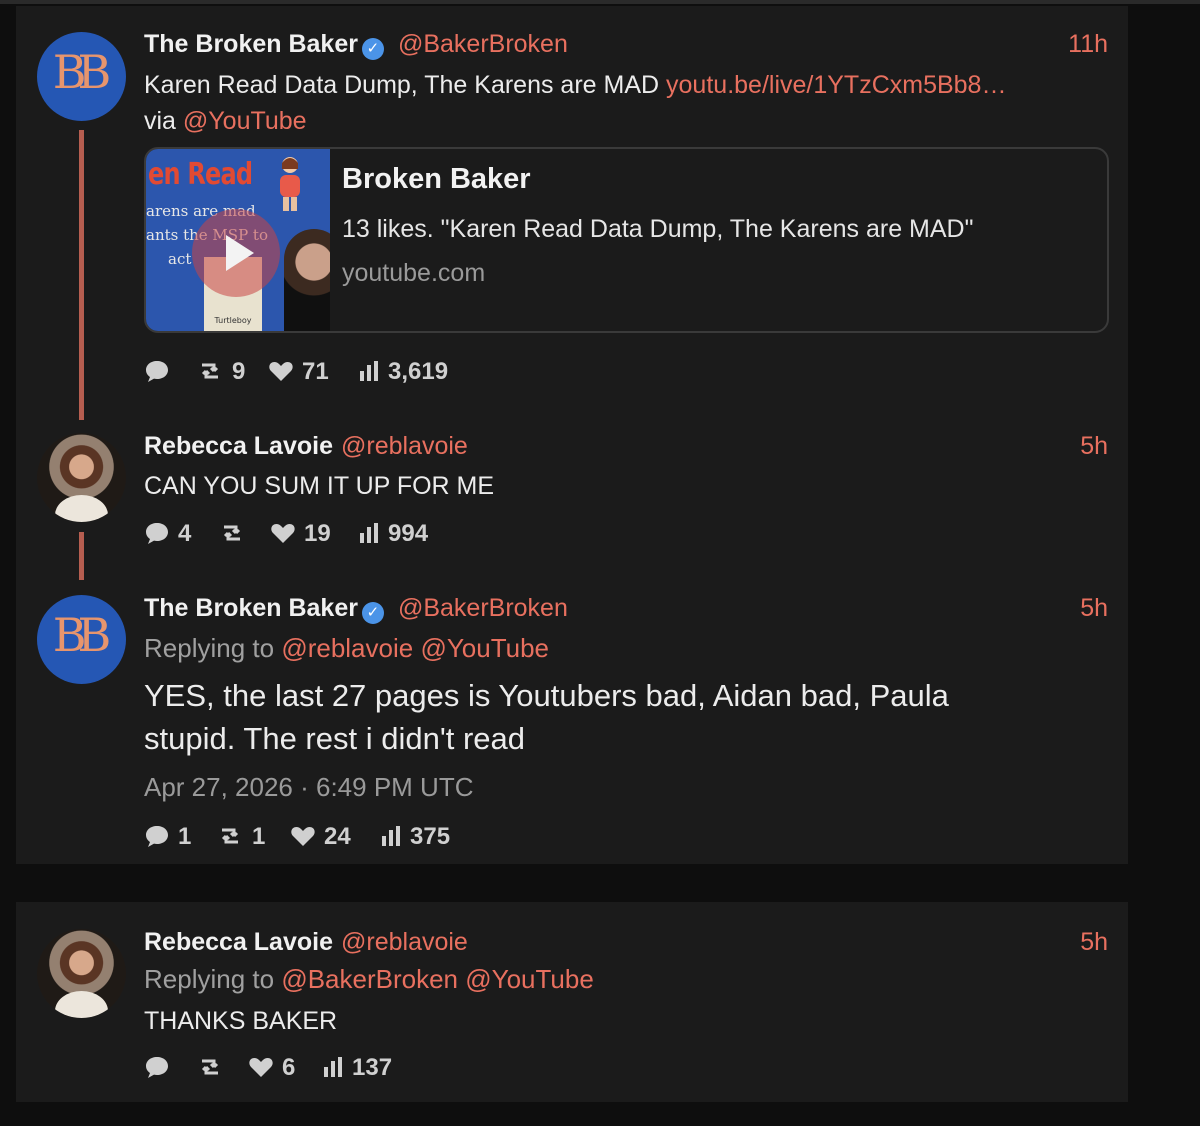 The height and width of the screenshot is (1126, 1200). What do you see at coordinates (430, 836) in the screenshot?
I see `views-count: 375` at bounding box center [430, 836].